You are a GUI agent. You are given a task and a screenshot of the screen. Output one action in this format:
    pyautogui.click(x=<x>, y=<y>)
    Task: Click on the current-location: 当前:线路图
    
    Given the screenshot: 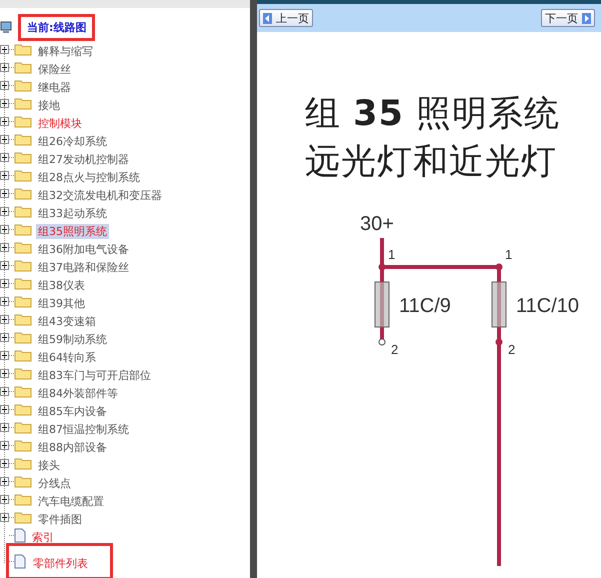 What is the action you would take?
    pyautogui.click(x=57, y=27)
    